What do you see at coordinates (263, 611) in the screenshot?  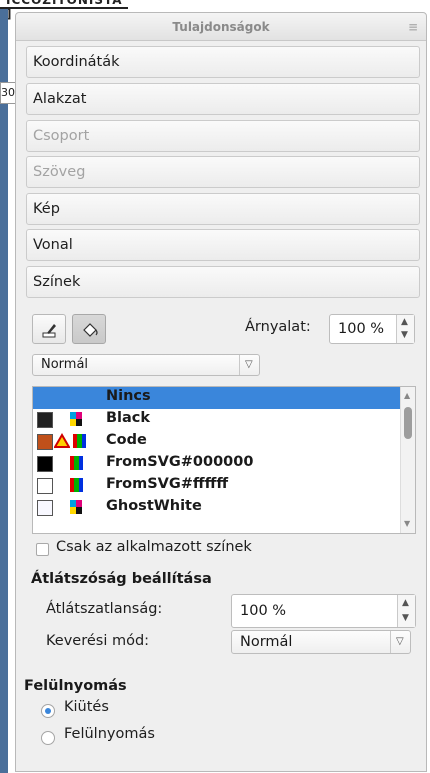 I see `opacity-value: 100 %` at bounding box center [263, 611].